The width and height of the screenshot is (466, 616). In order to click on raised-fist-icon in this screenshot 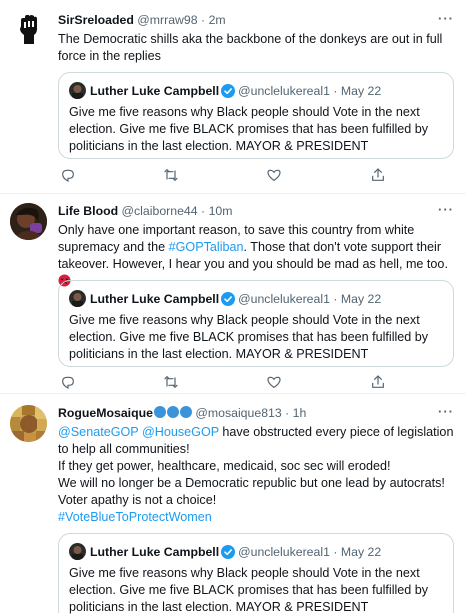, I will do `click(28, 30)`.